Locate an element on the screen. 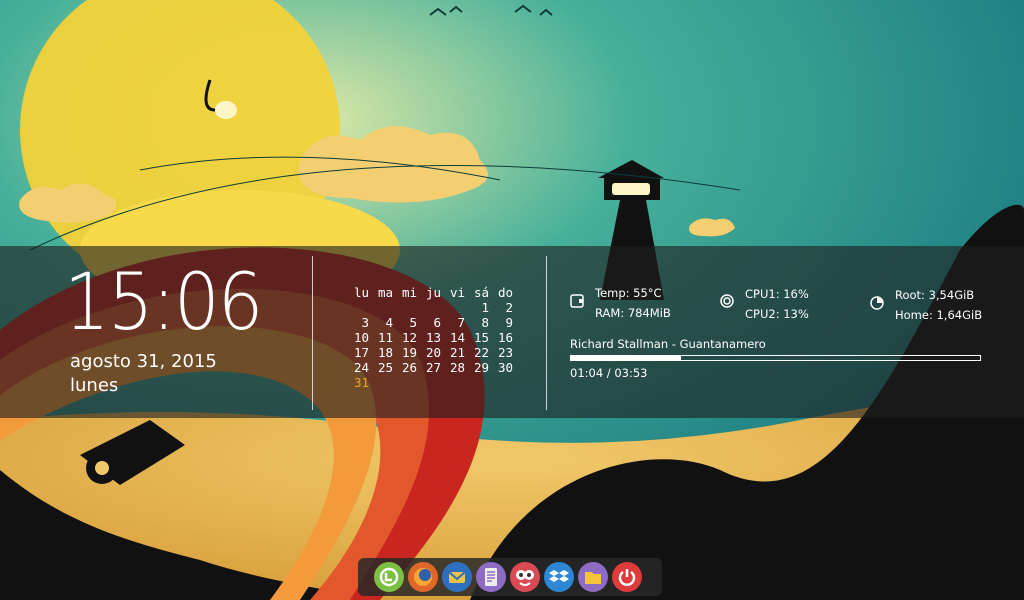  power-launcher is located at coordinates (627, 577).